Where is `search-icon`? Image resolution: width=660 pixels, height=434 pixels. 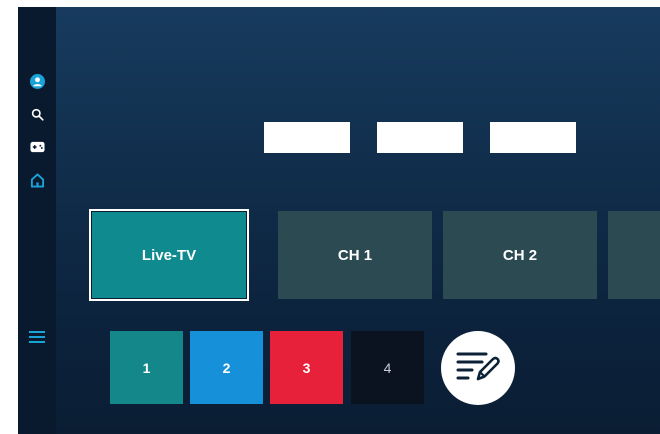 search-icon is located at coordinates (37, 114).